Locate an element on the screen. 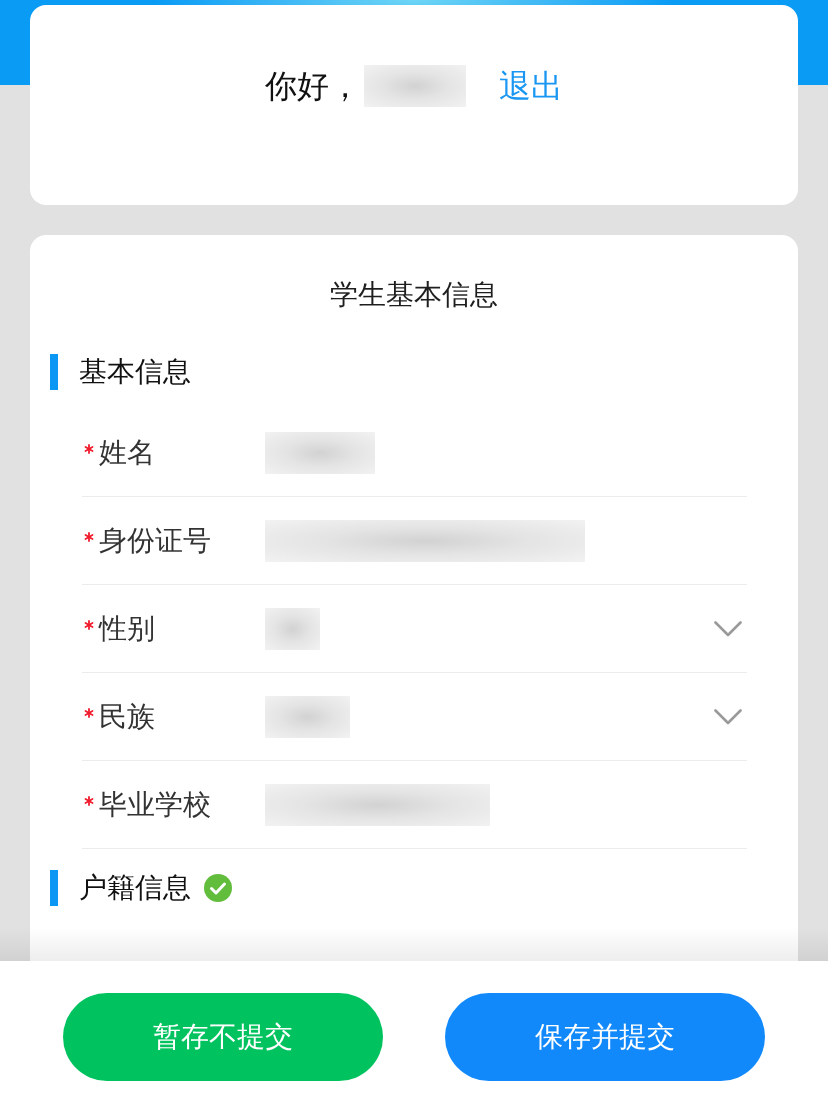 This screenshot has width=828, height=1104. field-label: 民族 is located at coordinates (127, 716).